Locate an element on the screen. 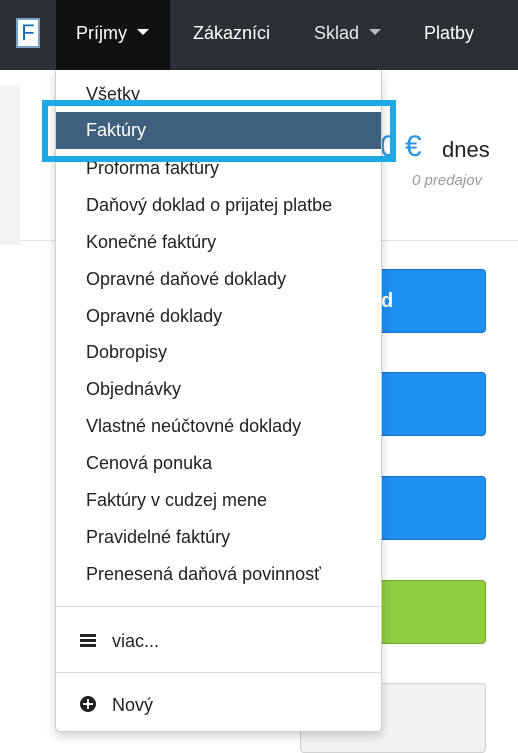 Image resolution: width=518 pixels, height=753 pixels. period-label: dnes is located at coordinates (466, 149).